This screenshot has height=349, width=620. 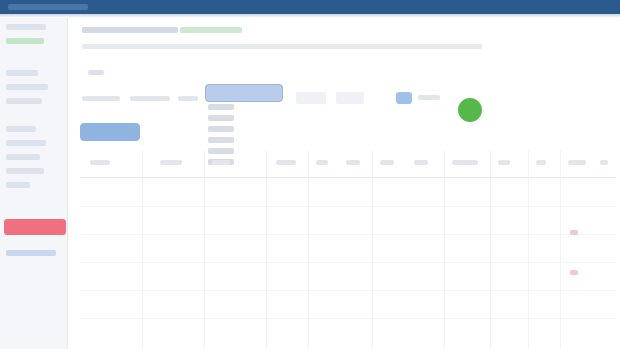 What do you see at coordinates (282, 46) in the screenshot?
I see `page-subtitle` at bounding box center [282, 46].